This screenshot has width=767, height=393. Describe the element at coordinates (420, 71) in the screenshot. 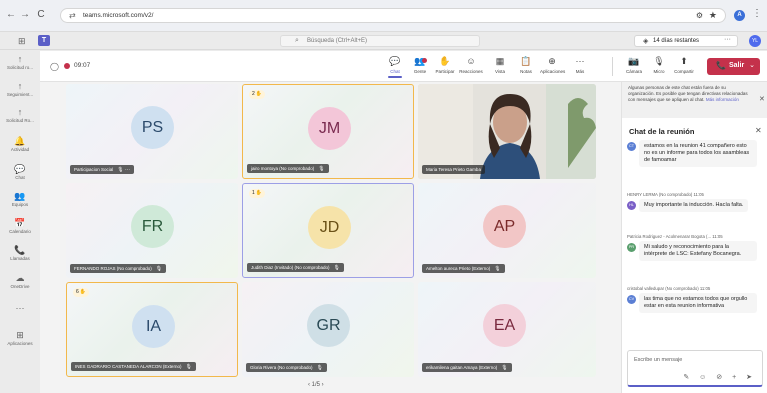

I see `toolbar-people-label: Gente` at that location.